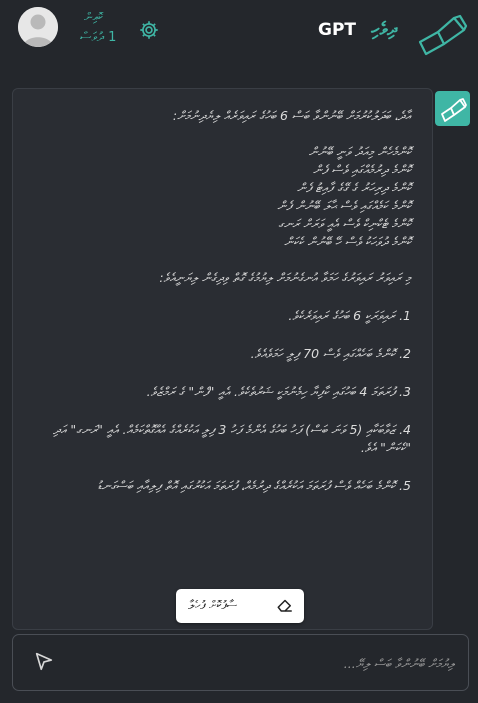 This screenshot has width=478, height=703. I want to click on message-line: ކޮންމެ ދިރުމެއްގައި ވެސް ފެން, so click(362, 169).